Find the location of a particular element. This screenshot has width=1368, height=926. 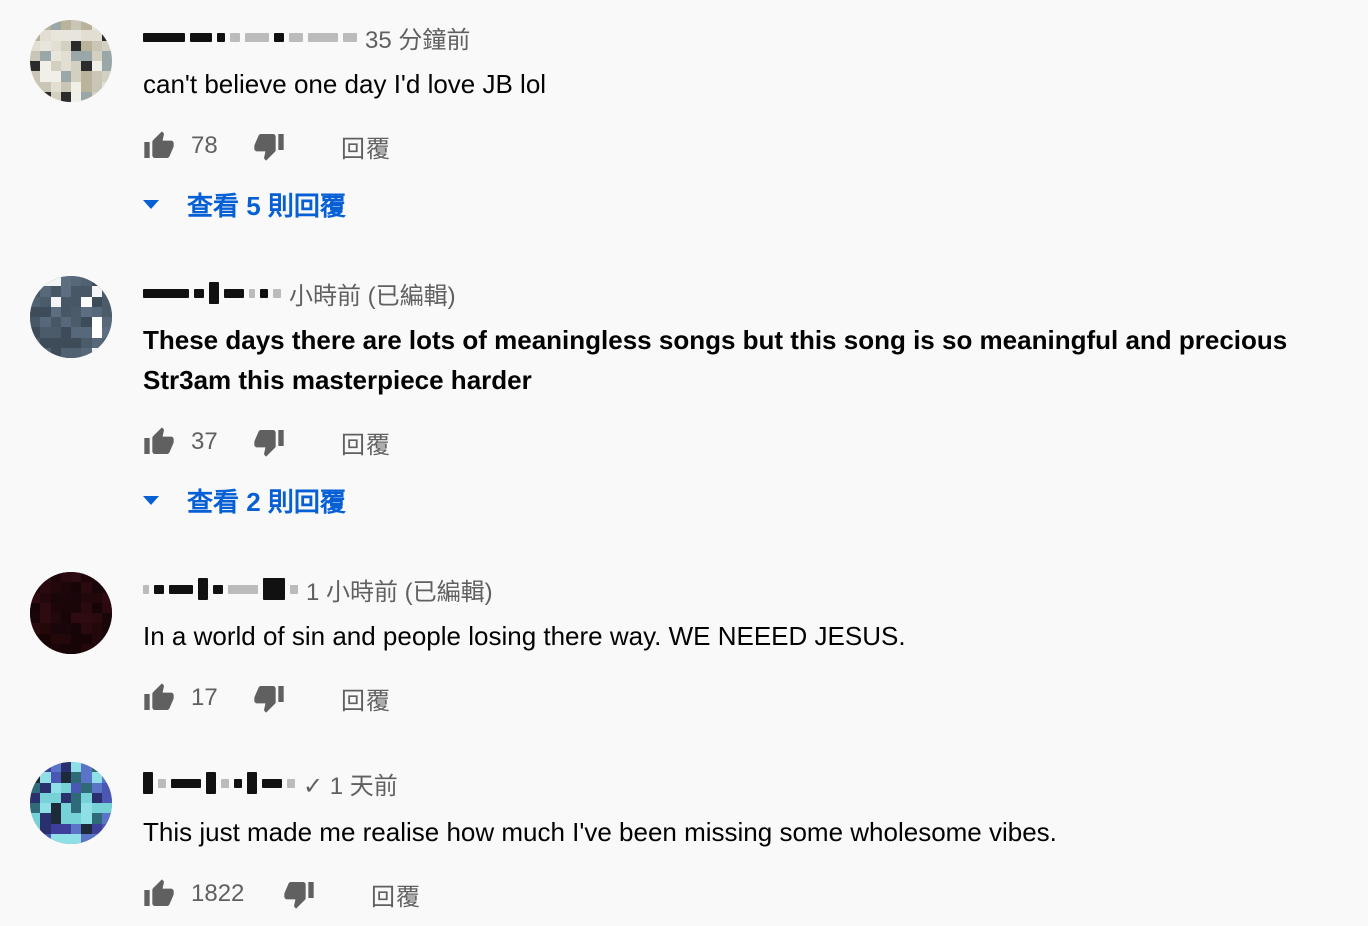

view-replies-button: 查看 5 則回覆 is located at coordinates (244, 204).